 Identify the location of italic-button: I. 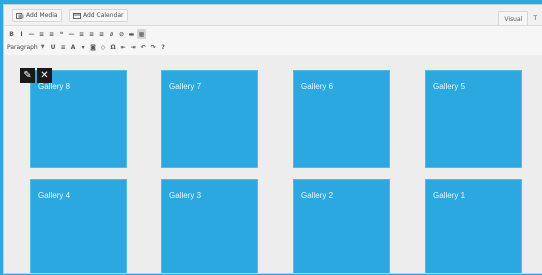
(21, 34).